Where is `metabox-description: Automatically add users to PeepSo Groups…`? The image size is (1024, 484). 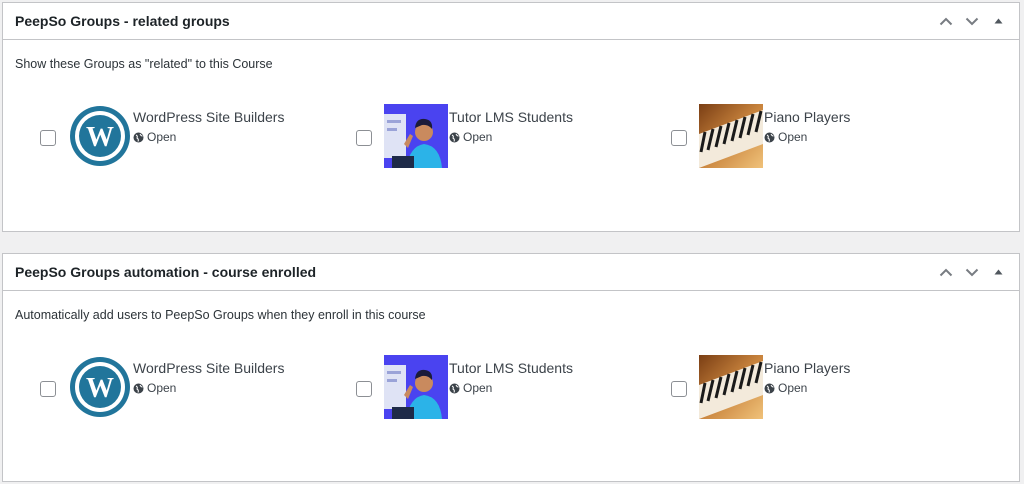 metabox-description: Automatically add users to PeepSo Groups… is located at coordinates (220, 315).